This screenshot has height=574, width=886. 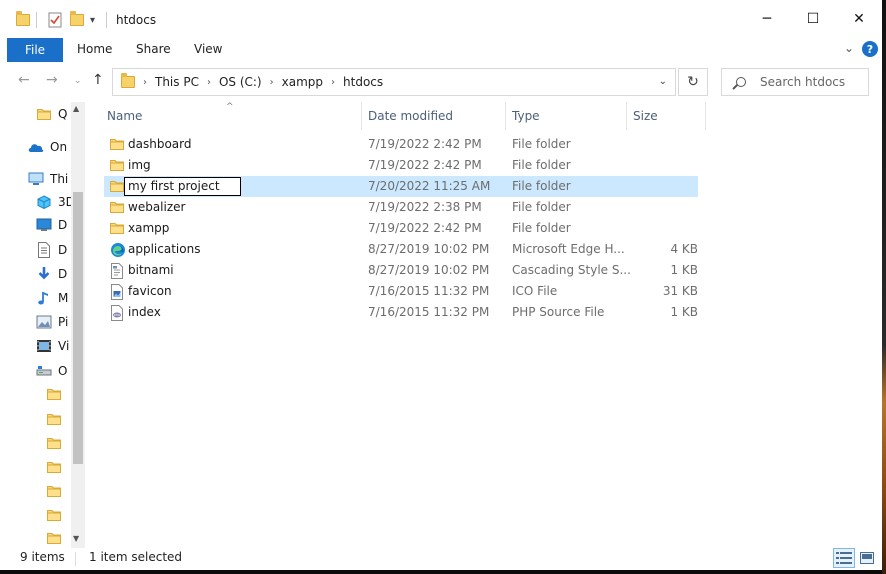 What do you see at coordinates (63, 250) in the screenshot?
I see `nav-pane-item-label: D` at bounding box center [63, 250].